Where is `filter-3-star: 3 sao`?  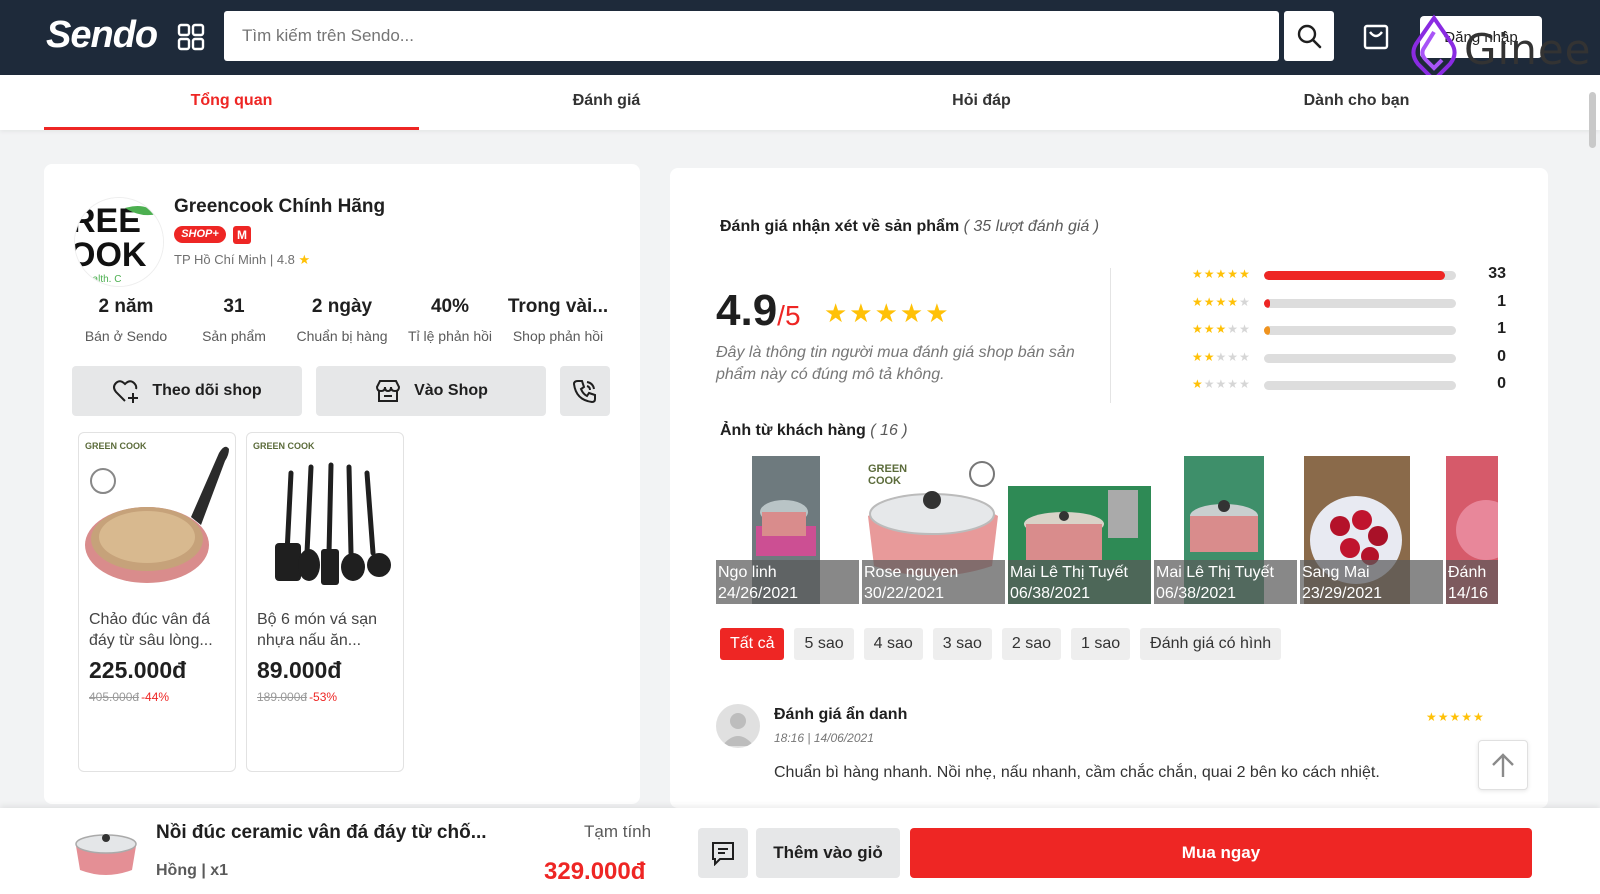 filter-3-star: 3 sao is located at coordinates (962, 644).